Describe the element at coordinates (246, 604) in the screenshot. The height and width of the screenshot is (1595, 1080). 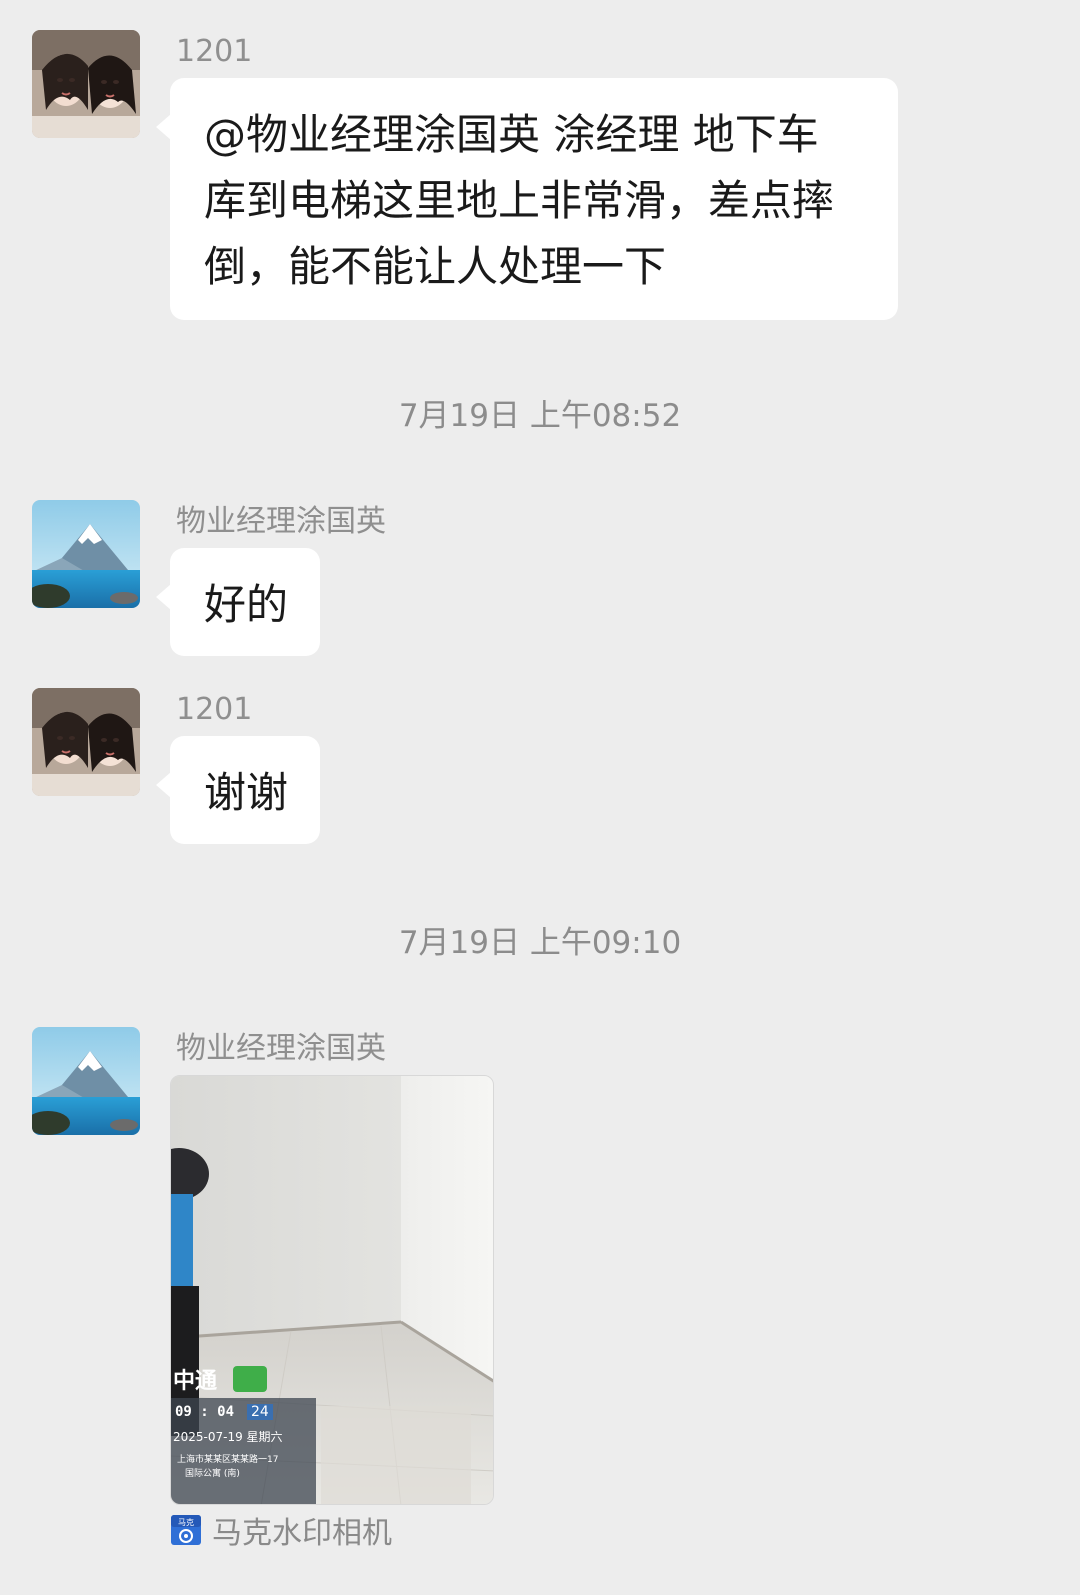
I see `message-text: 好的` at that location.